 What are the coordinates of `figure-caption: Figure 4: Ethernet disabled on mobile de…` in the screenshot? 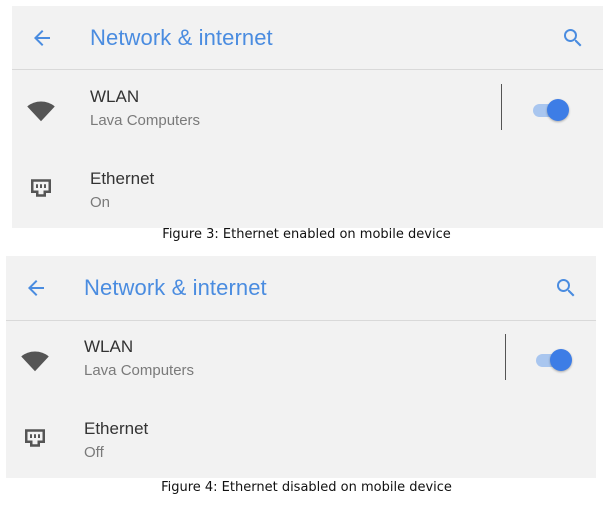 It's located at (306, 487).